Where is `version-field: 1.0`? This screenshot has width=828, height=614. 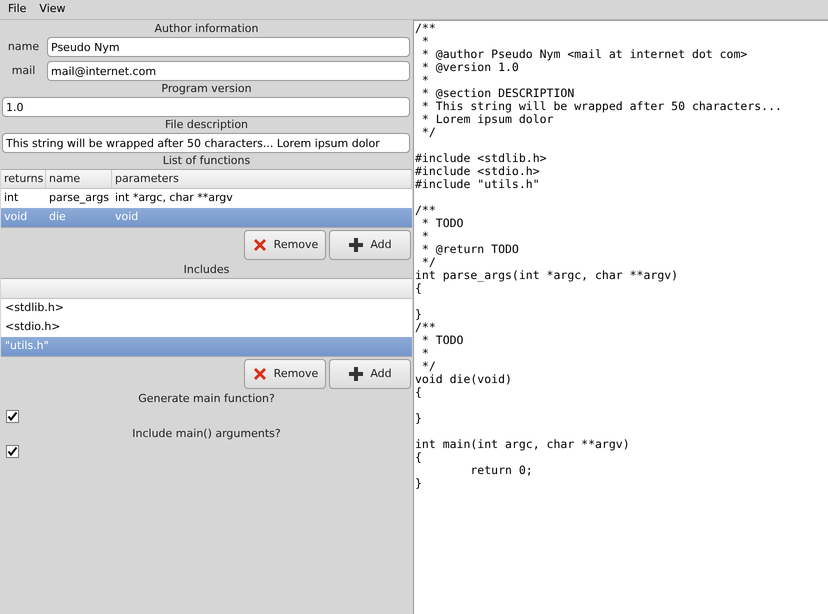 version-field: 1.0 is located at coordinates (206, 107).